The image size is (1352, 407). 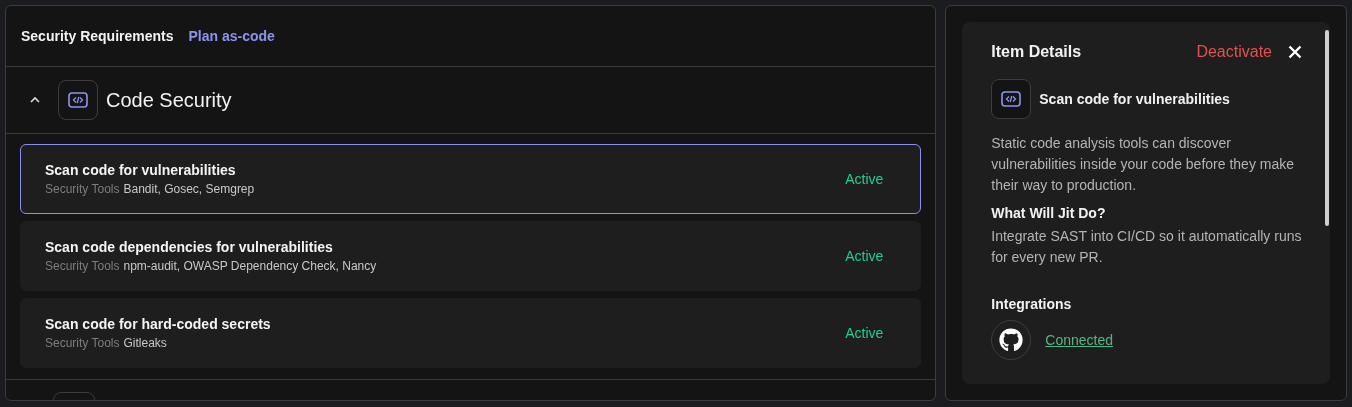 What do you see at coordinates (1146, 247) in the screenshot?
I see `plan-text: Integrate SAST into CI/CD so it automatically runs for every new PR.` at bounding box center [1146, 247].